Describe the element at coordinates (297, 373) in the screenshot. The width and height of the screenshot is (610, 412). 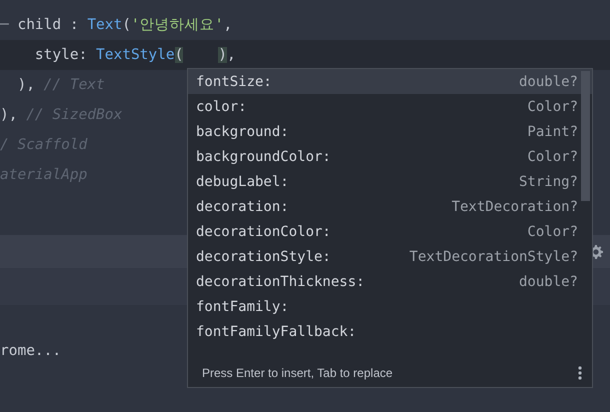
I see `hint-text: Press Enter to insert, Tab to replace` at that location.